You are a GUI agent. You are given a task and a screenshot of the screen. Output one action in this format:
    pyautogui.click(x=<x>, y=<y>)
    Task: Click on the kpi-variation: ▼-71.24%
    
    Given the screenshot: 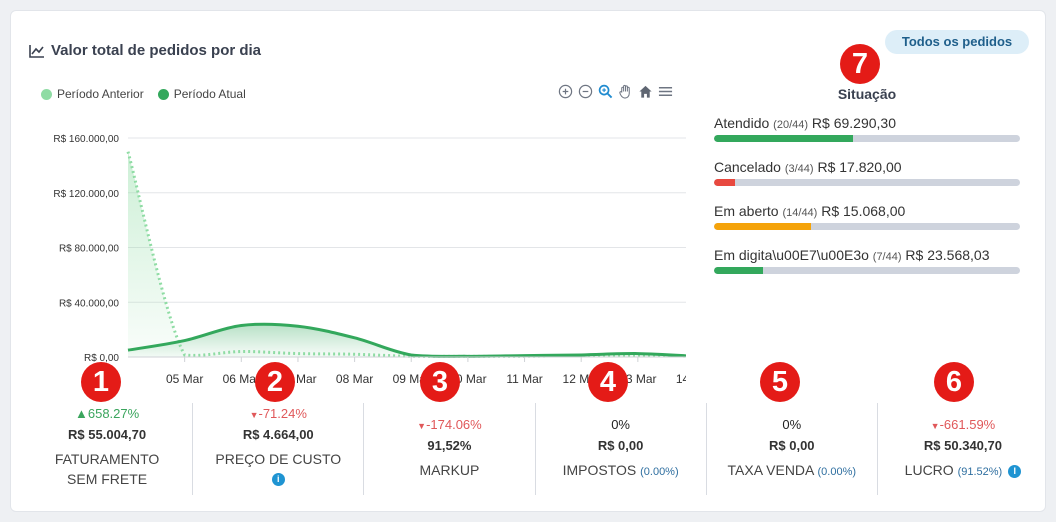 What is the action you would take?
    pyautogui.click(x=278, y=414)
    